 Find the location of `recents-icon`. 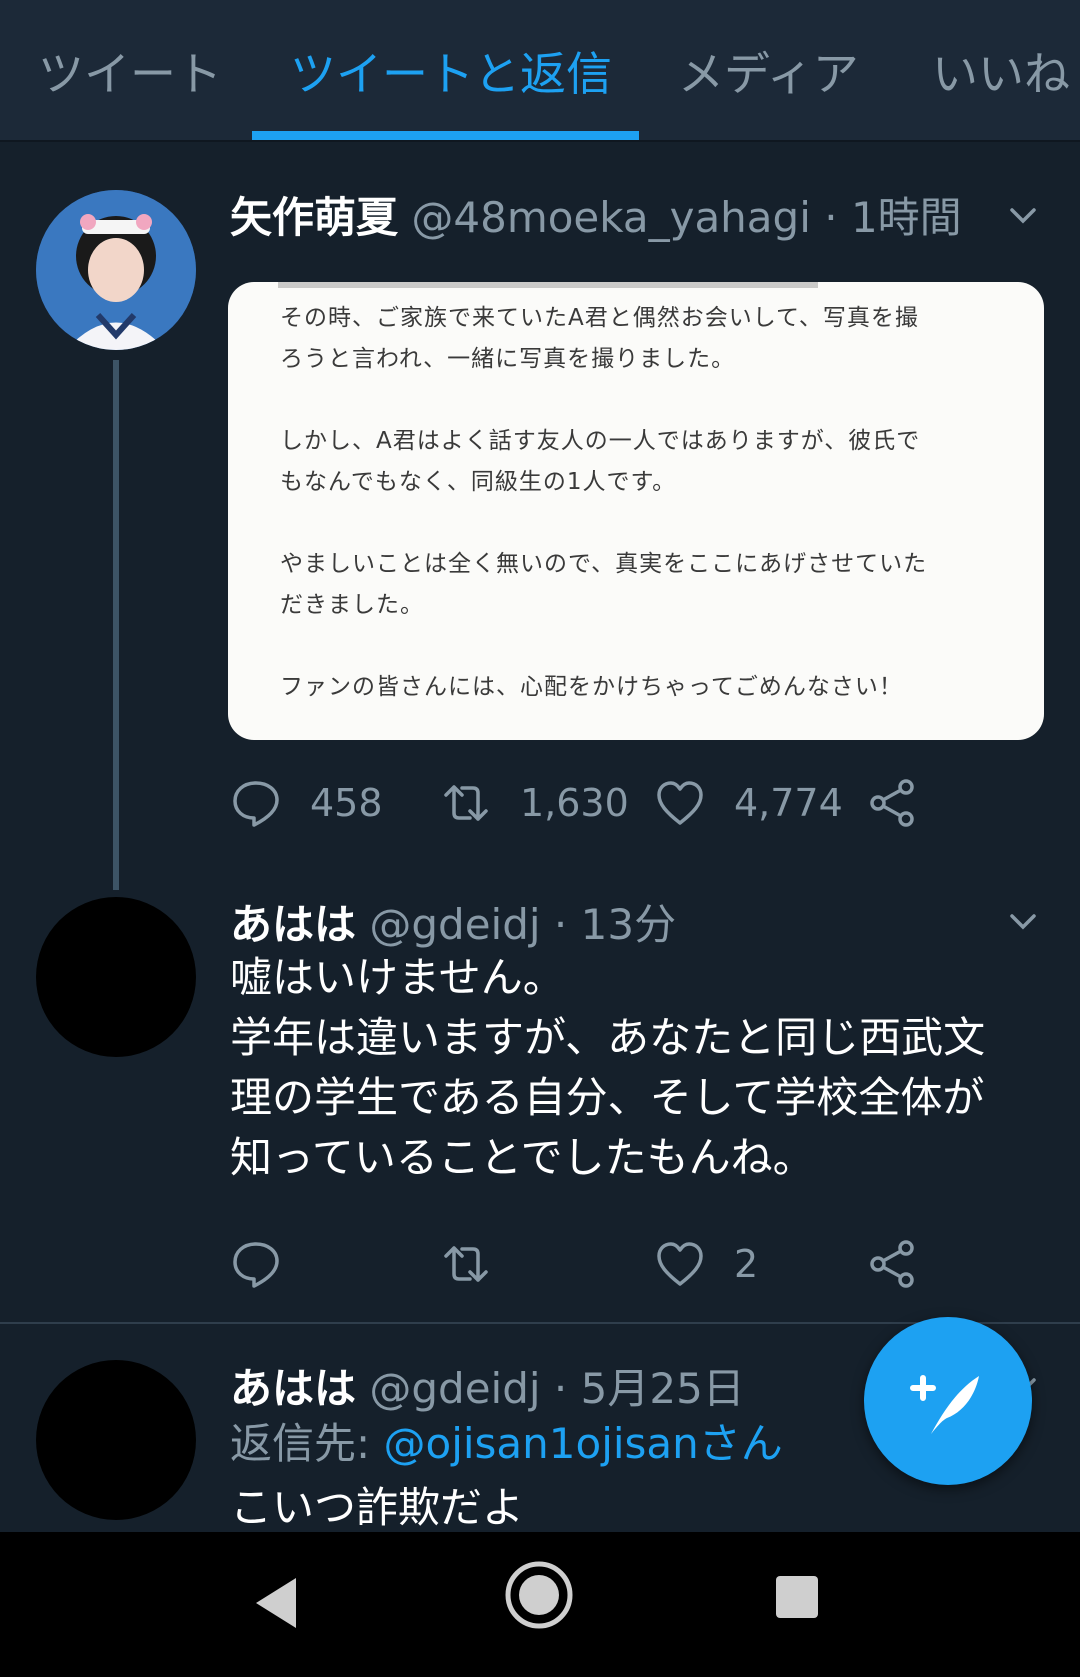

recents-icon is located at coordinates (797, 1597).